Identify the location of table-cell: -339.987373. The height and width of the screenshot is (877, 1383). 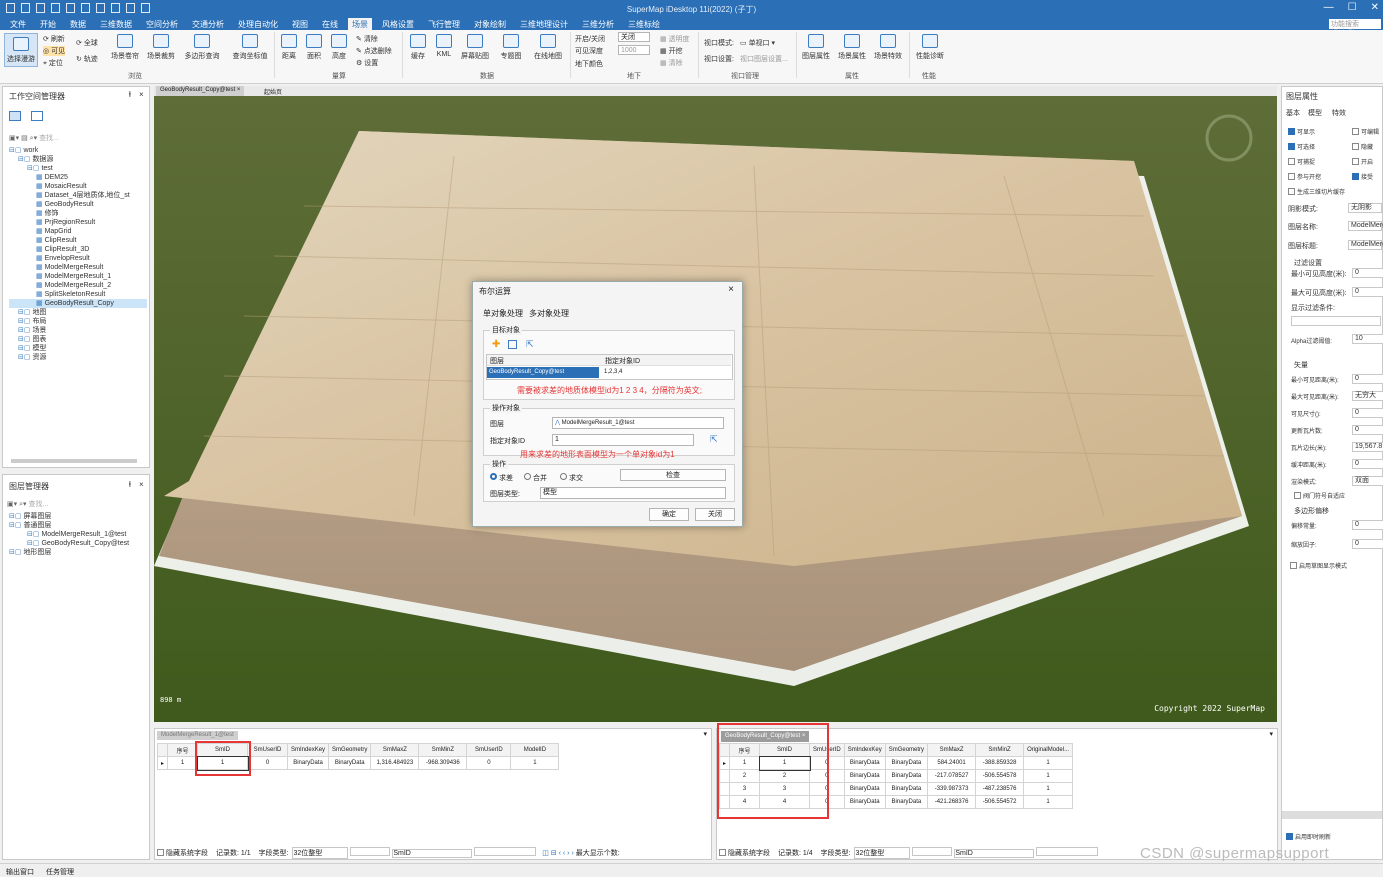
(952, 789).